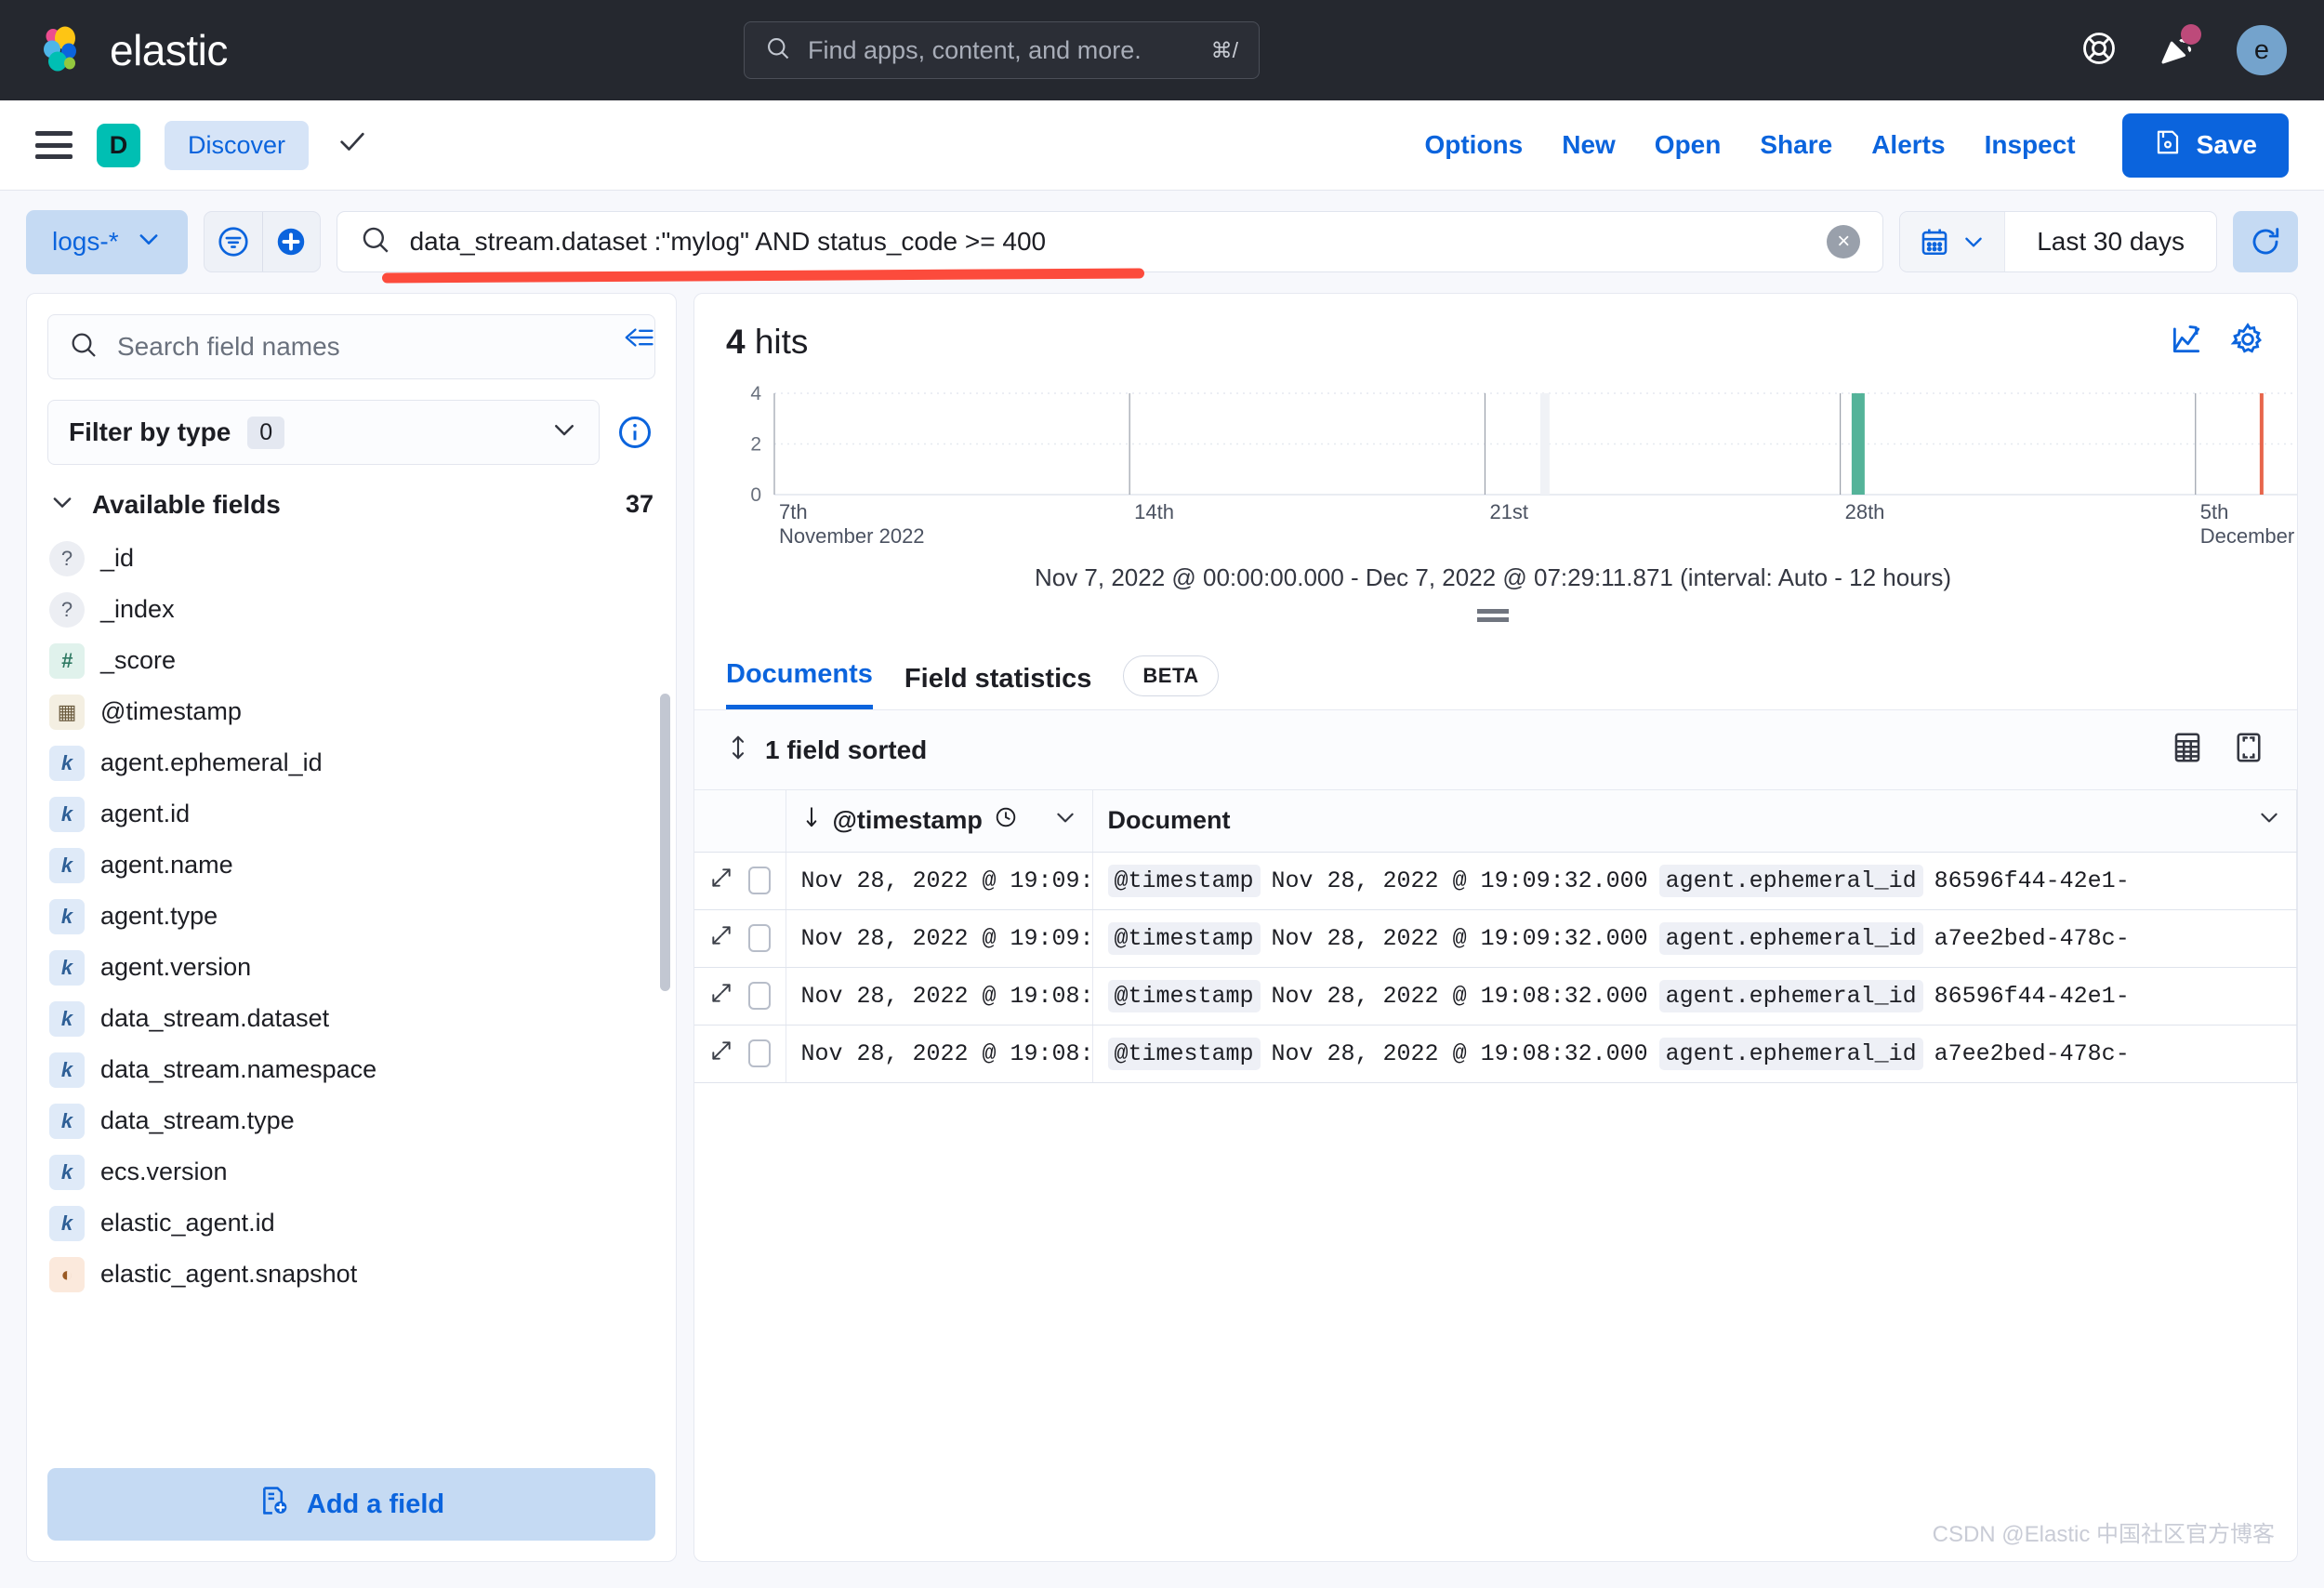  Describe the element at coordinates (2226, 144) in the screenshot. I see `save-button-label: Save` at that location.